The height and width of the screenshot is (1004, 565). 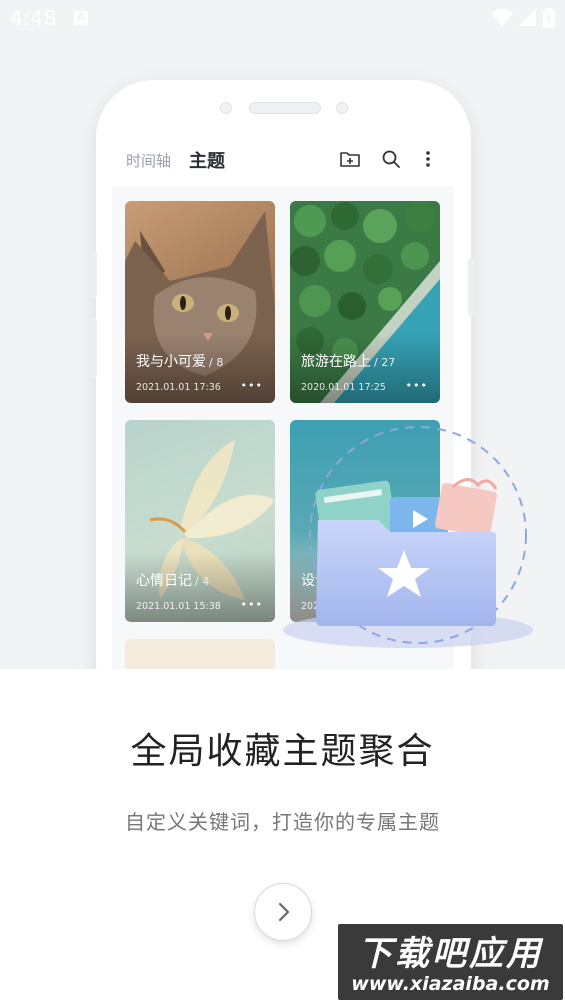 I want to click on card-title-text: 我与小可爱, so click(x=171, y=362).